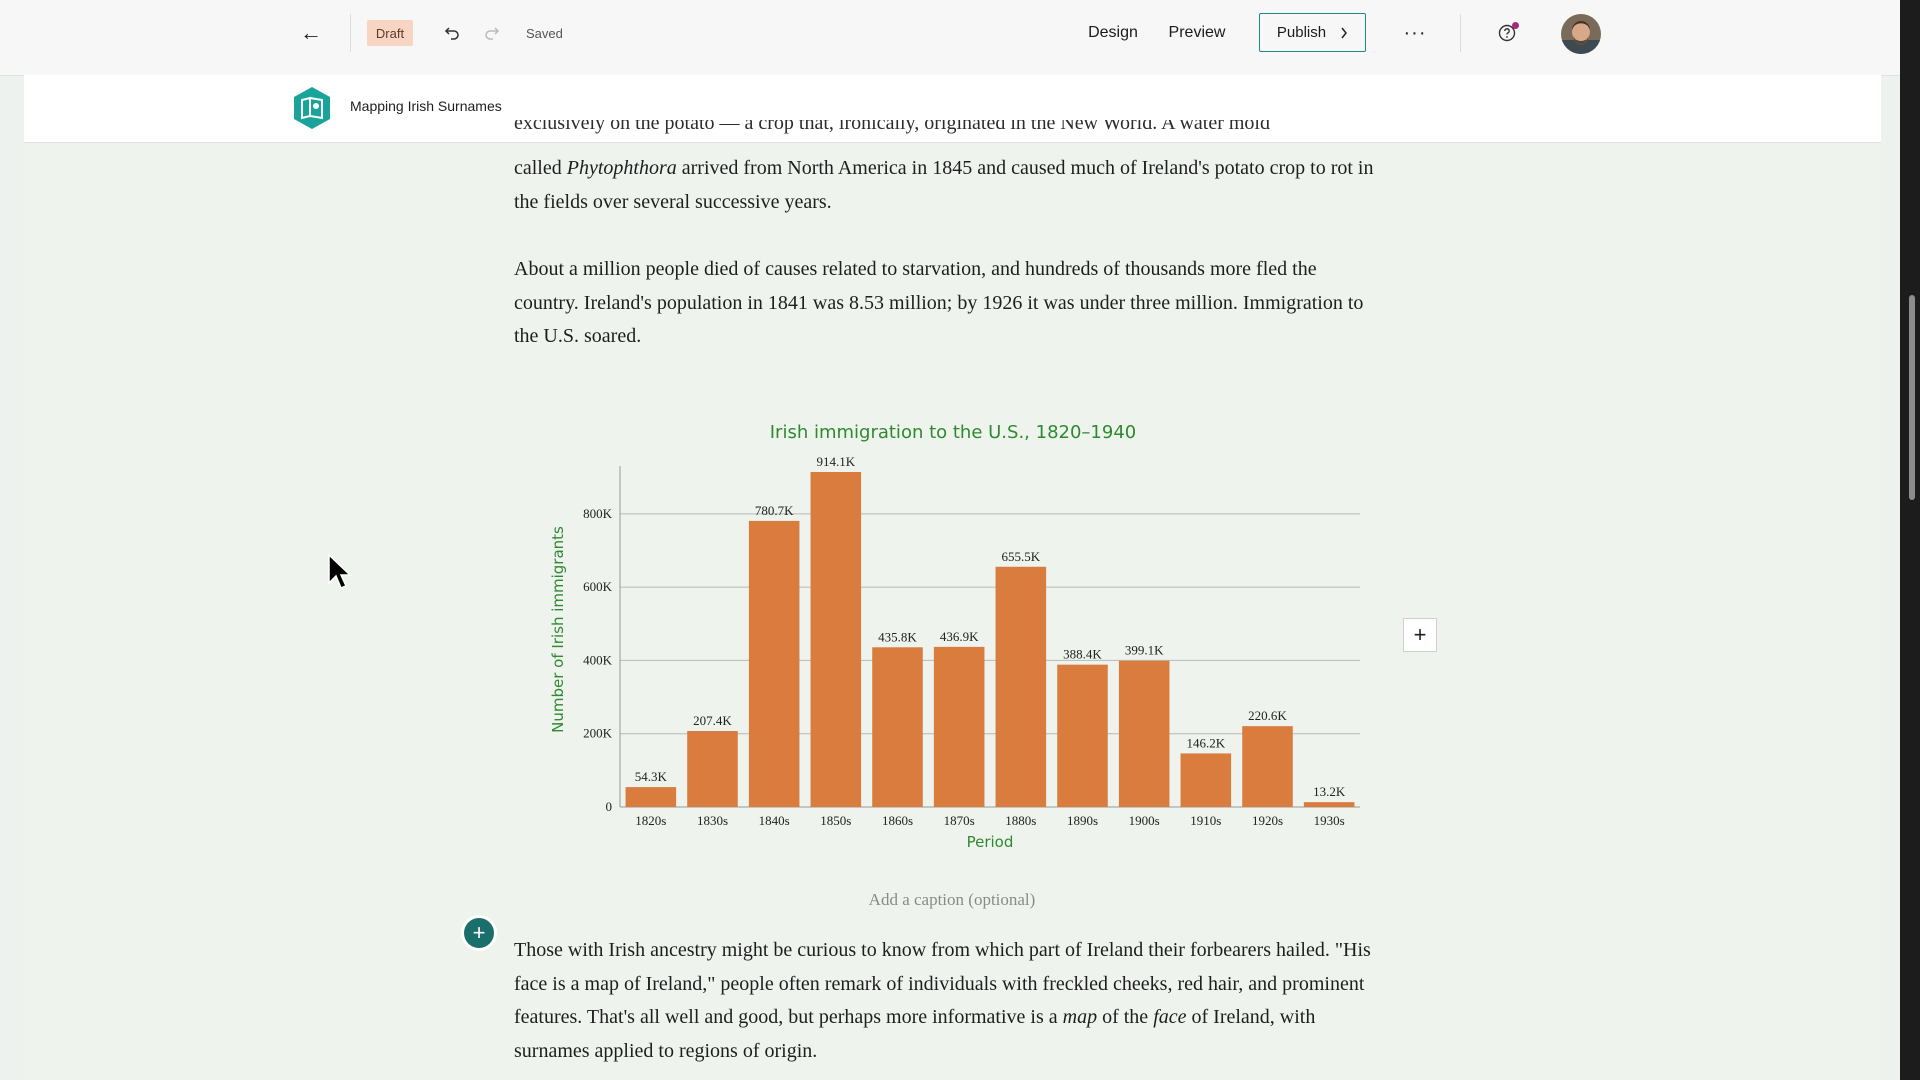 The image size is (1920, 1080). Describe the element at coordinates (1329, 820) in the screenshot. I see `x-tick-label: 1930s` at that location.